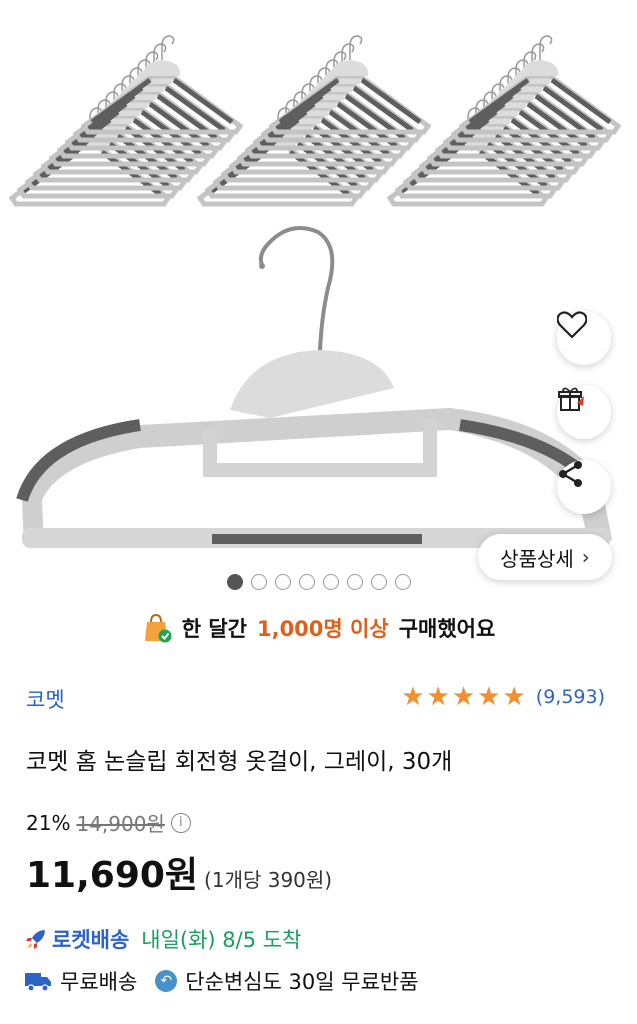 This screenshot has height=1024, width=637. I want to click on purchase-count-suffix: 구매했어요, so click(447, 629).